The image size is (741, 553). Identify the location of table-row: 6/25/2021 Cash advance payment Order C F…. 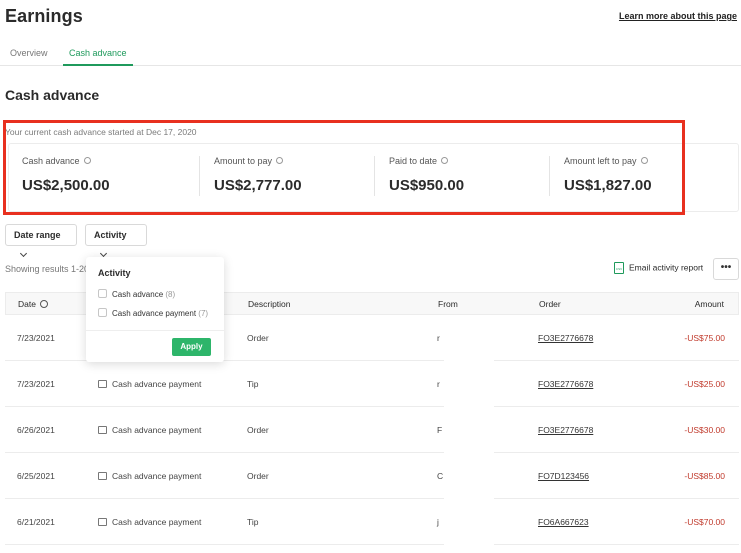
(372, 476).